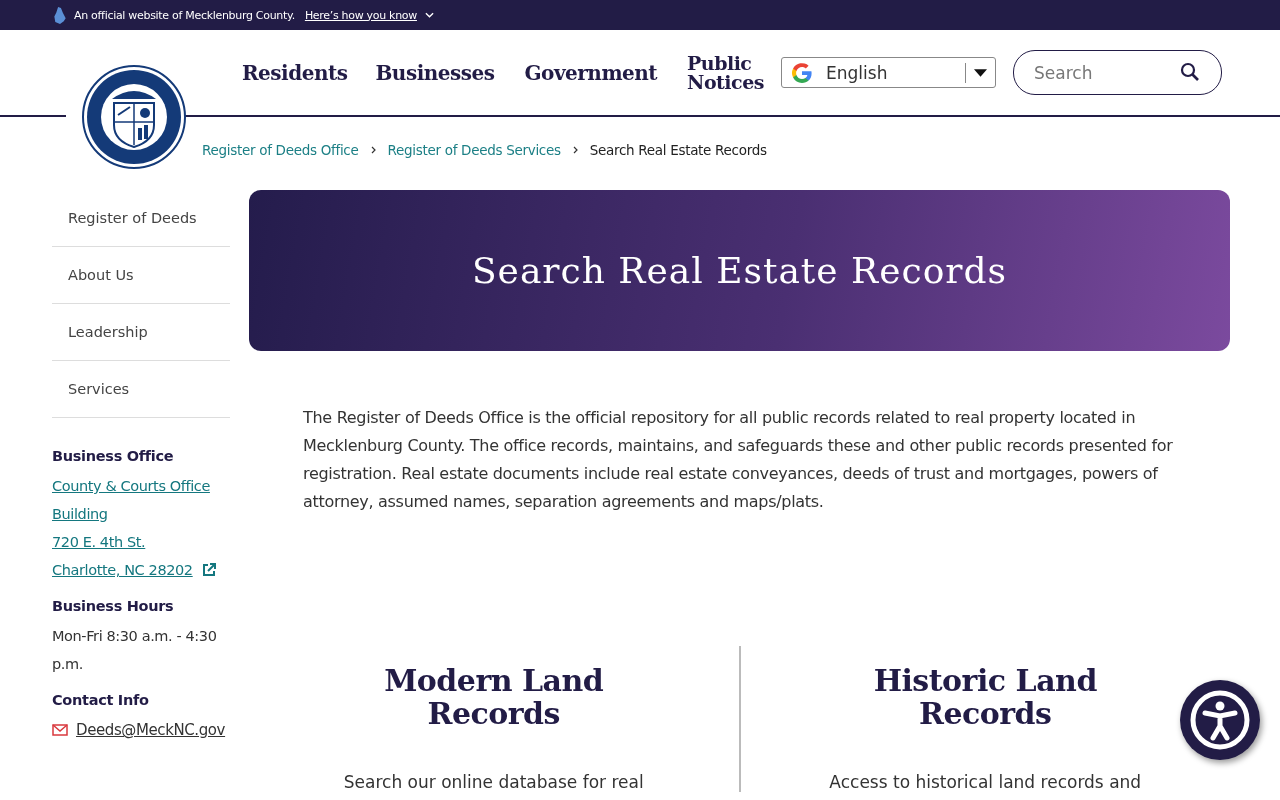 The height and width of the screenshot is (800, 1280). I want to click on column-text: Access to historical land records and, so click(985, 782).